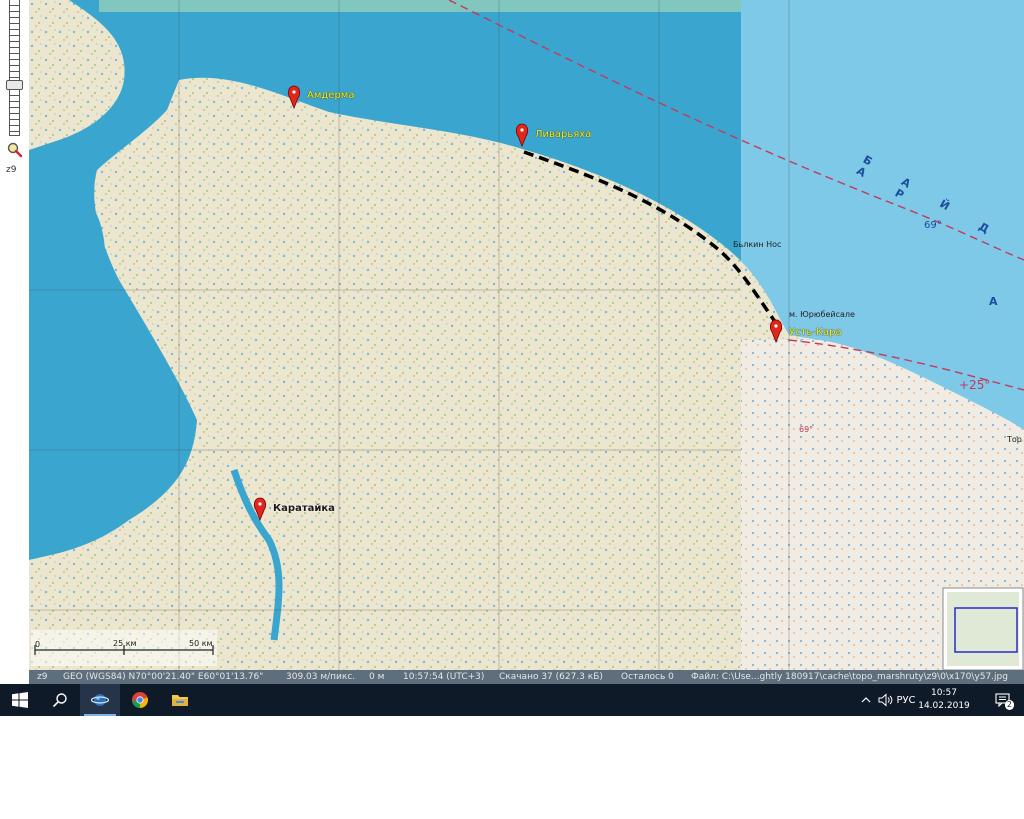 The width and height of the screenshot is (1024, 819). What do you see at coordinates (757, 244) in the screenshot?
I see `map-label-cape: Бьлкин Нос` at bounding box center [757, 244].